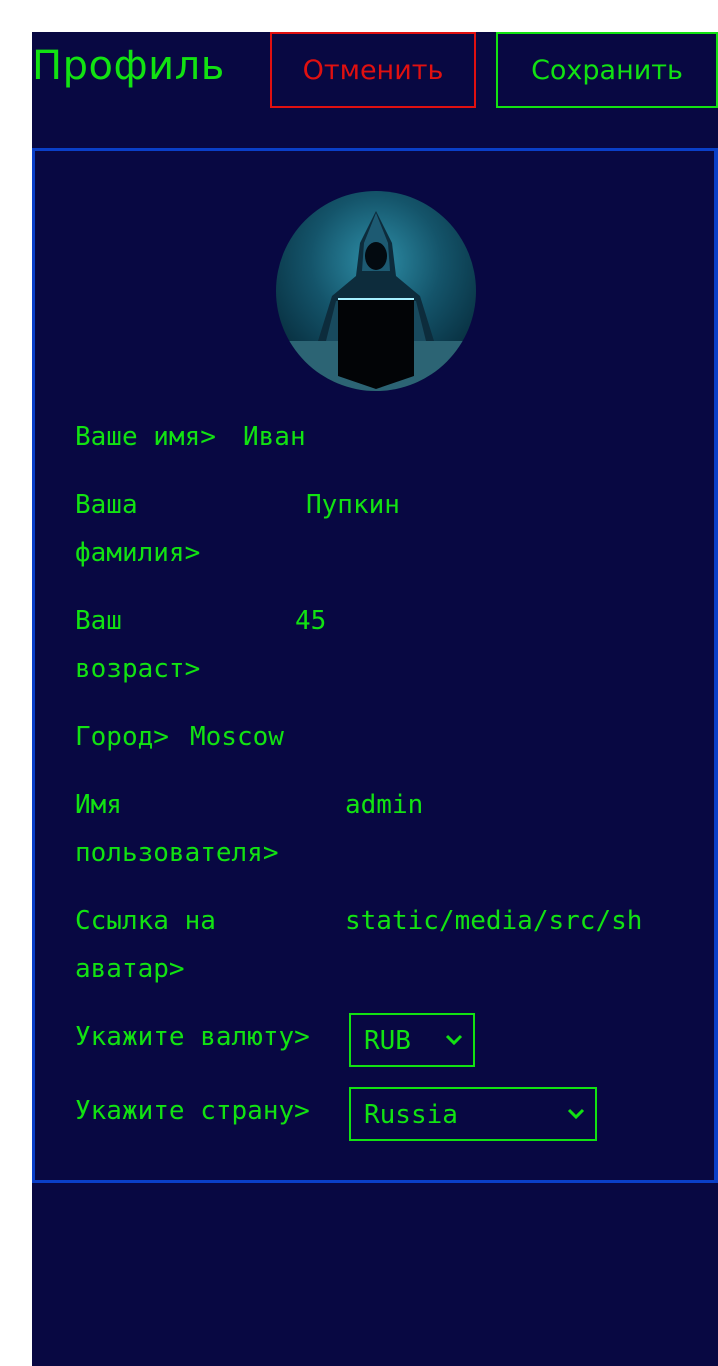 The height and width of the screenshot is (1366, 718). Describe the element at coordinates (509, 921) in the screenshot. I see `avatar-link-value: static/media/src/sh` at that location.